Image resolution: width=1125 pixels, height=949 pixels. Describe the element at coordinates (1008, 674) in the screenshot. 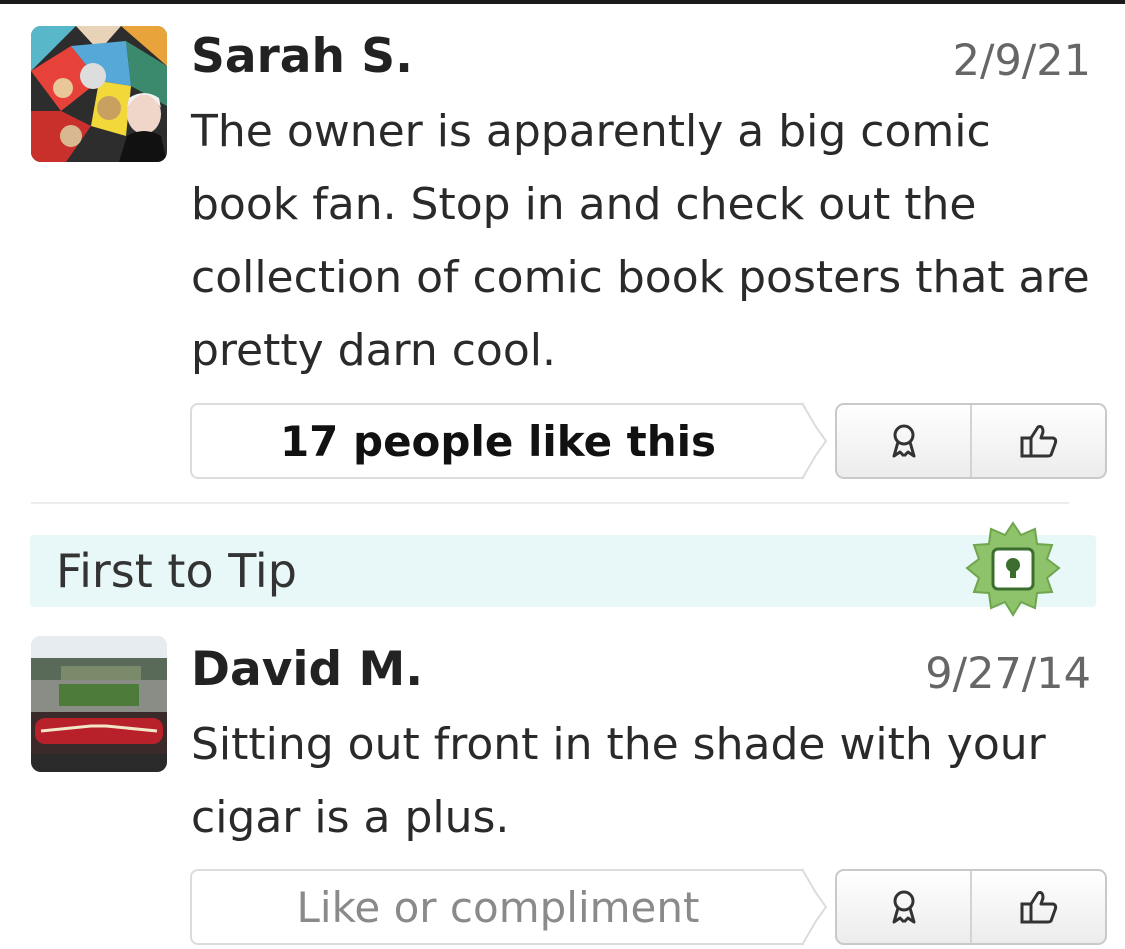

I see `tip-date: 9/27/14` at that location.